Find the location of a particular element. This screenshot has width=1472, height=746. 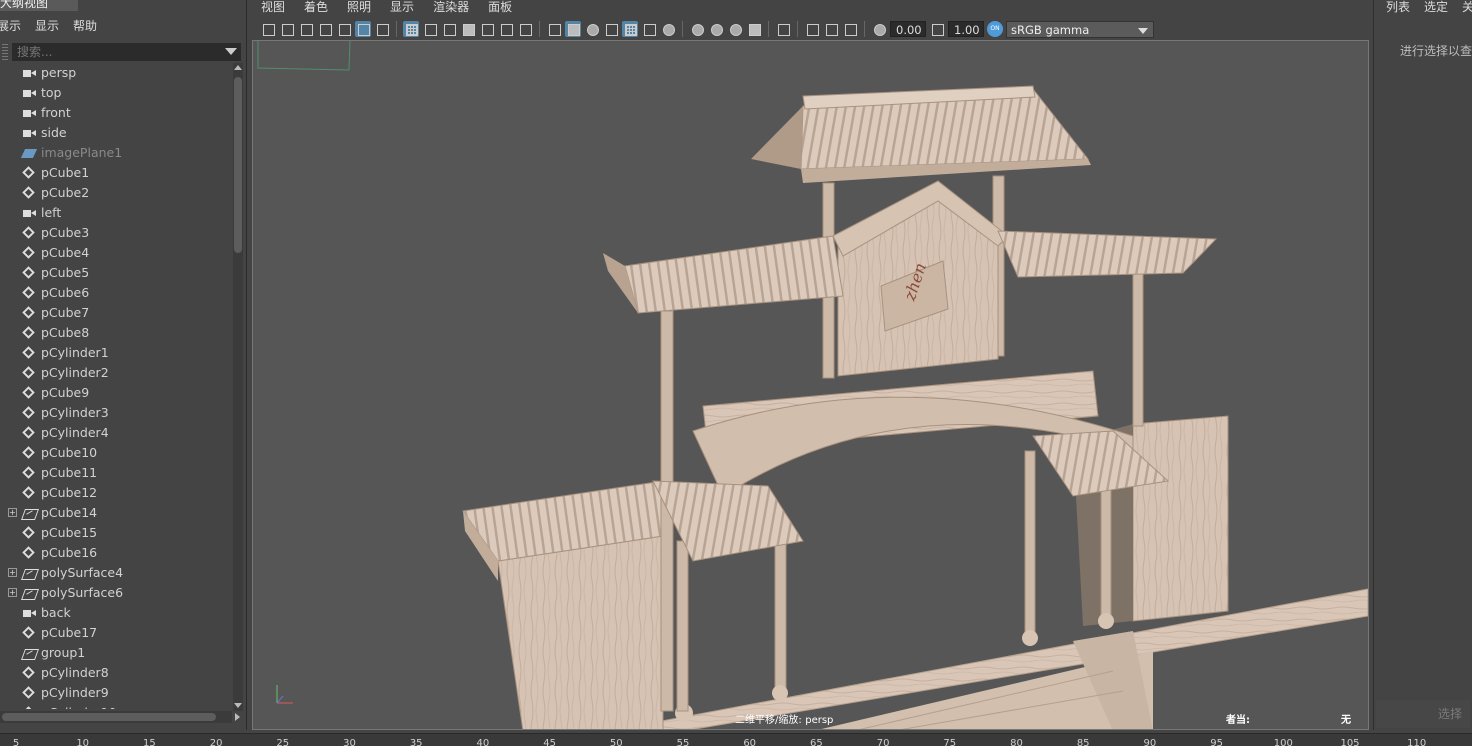

outliner-item: pCube2 is located at coordinates (116, 193).